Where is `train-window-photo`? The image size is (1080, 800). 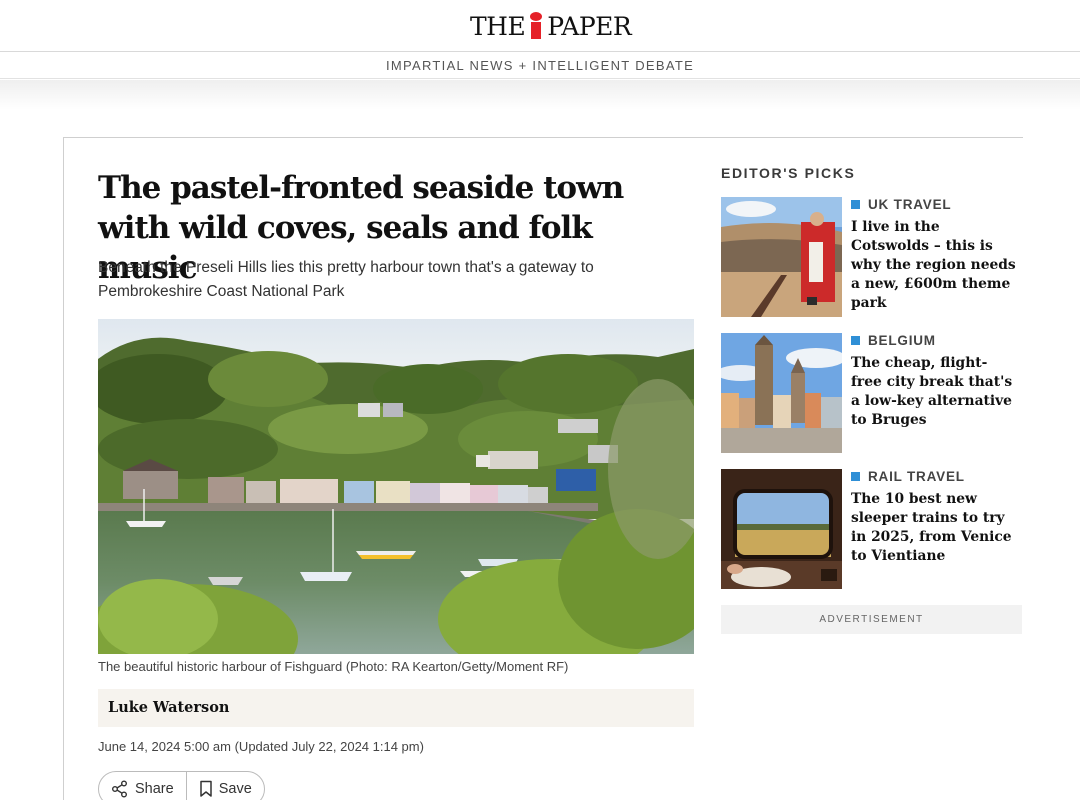 train-window-photo is located at coordinates (781, 529).